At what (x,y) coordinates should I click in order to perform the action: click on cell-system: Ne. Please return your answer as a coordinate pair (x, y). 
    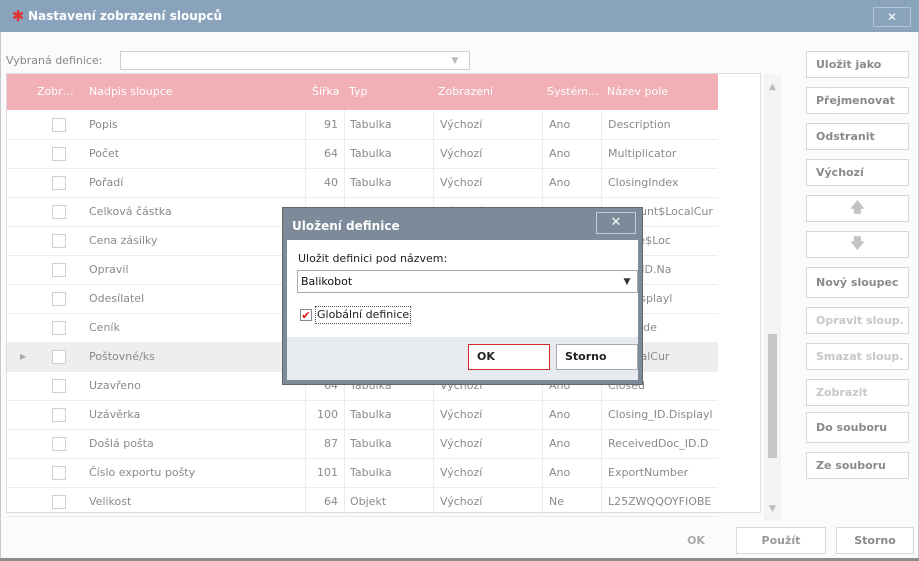
    Looking at the image, I should click on (571, 501).